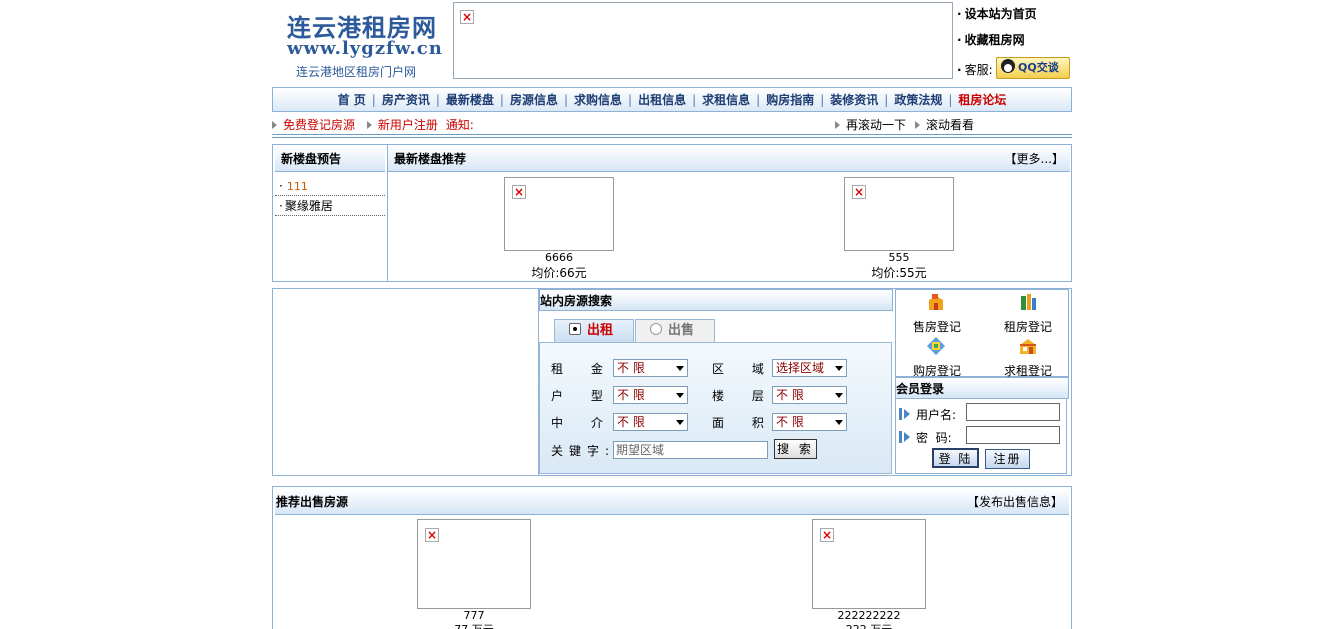 Image resolution: width=1343 pixels, height=629 pixels. What do you see at coordinates (1000, 14) in the screenshot?
I see `set-homepage-label: 设本站为首页` at bounding box center [1000, 14].